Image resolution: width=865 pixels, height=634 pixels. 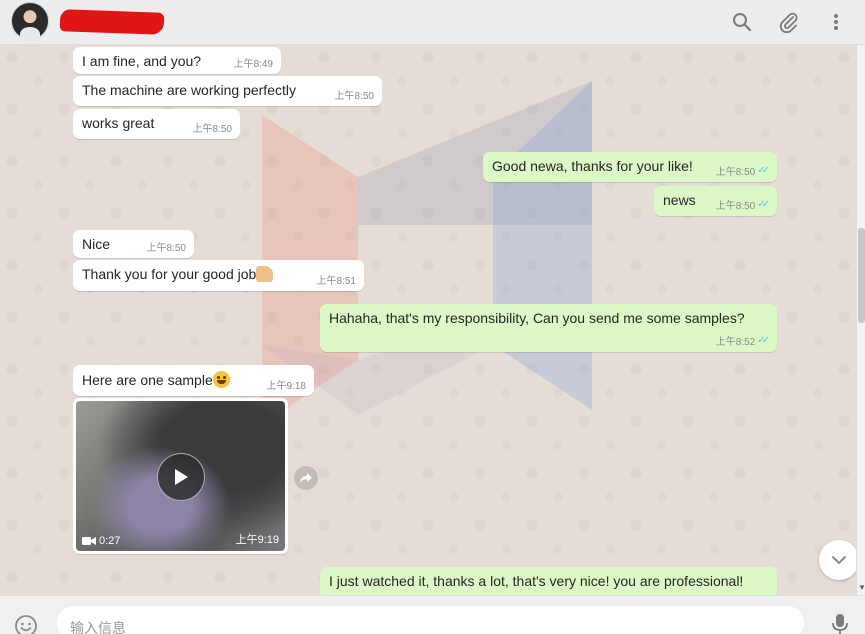 What do you see at coordinates (89, 541) in the screenshot?
I see `video-camera-icon` at bounding box center [89, 541].